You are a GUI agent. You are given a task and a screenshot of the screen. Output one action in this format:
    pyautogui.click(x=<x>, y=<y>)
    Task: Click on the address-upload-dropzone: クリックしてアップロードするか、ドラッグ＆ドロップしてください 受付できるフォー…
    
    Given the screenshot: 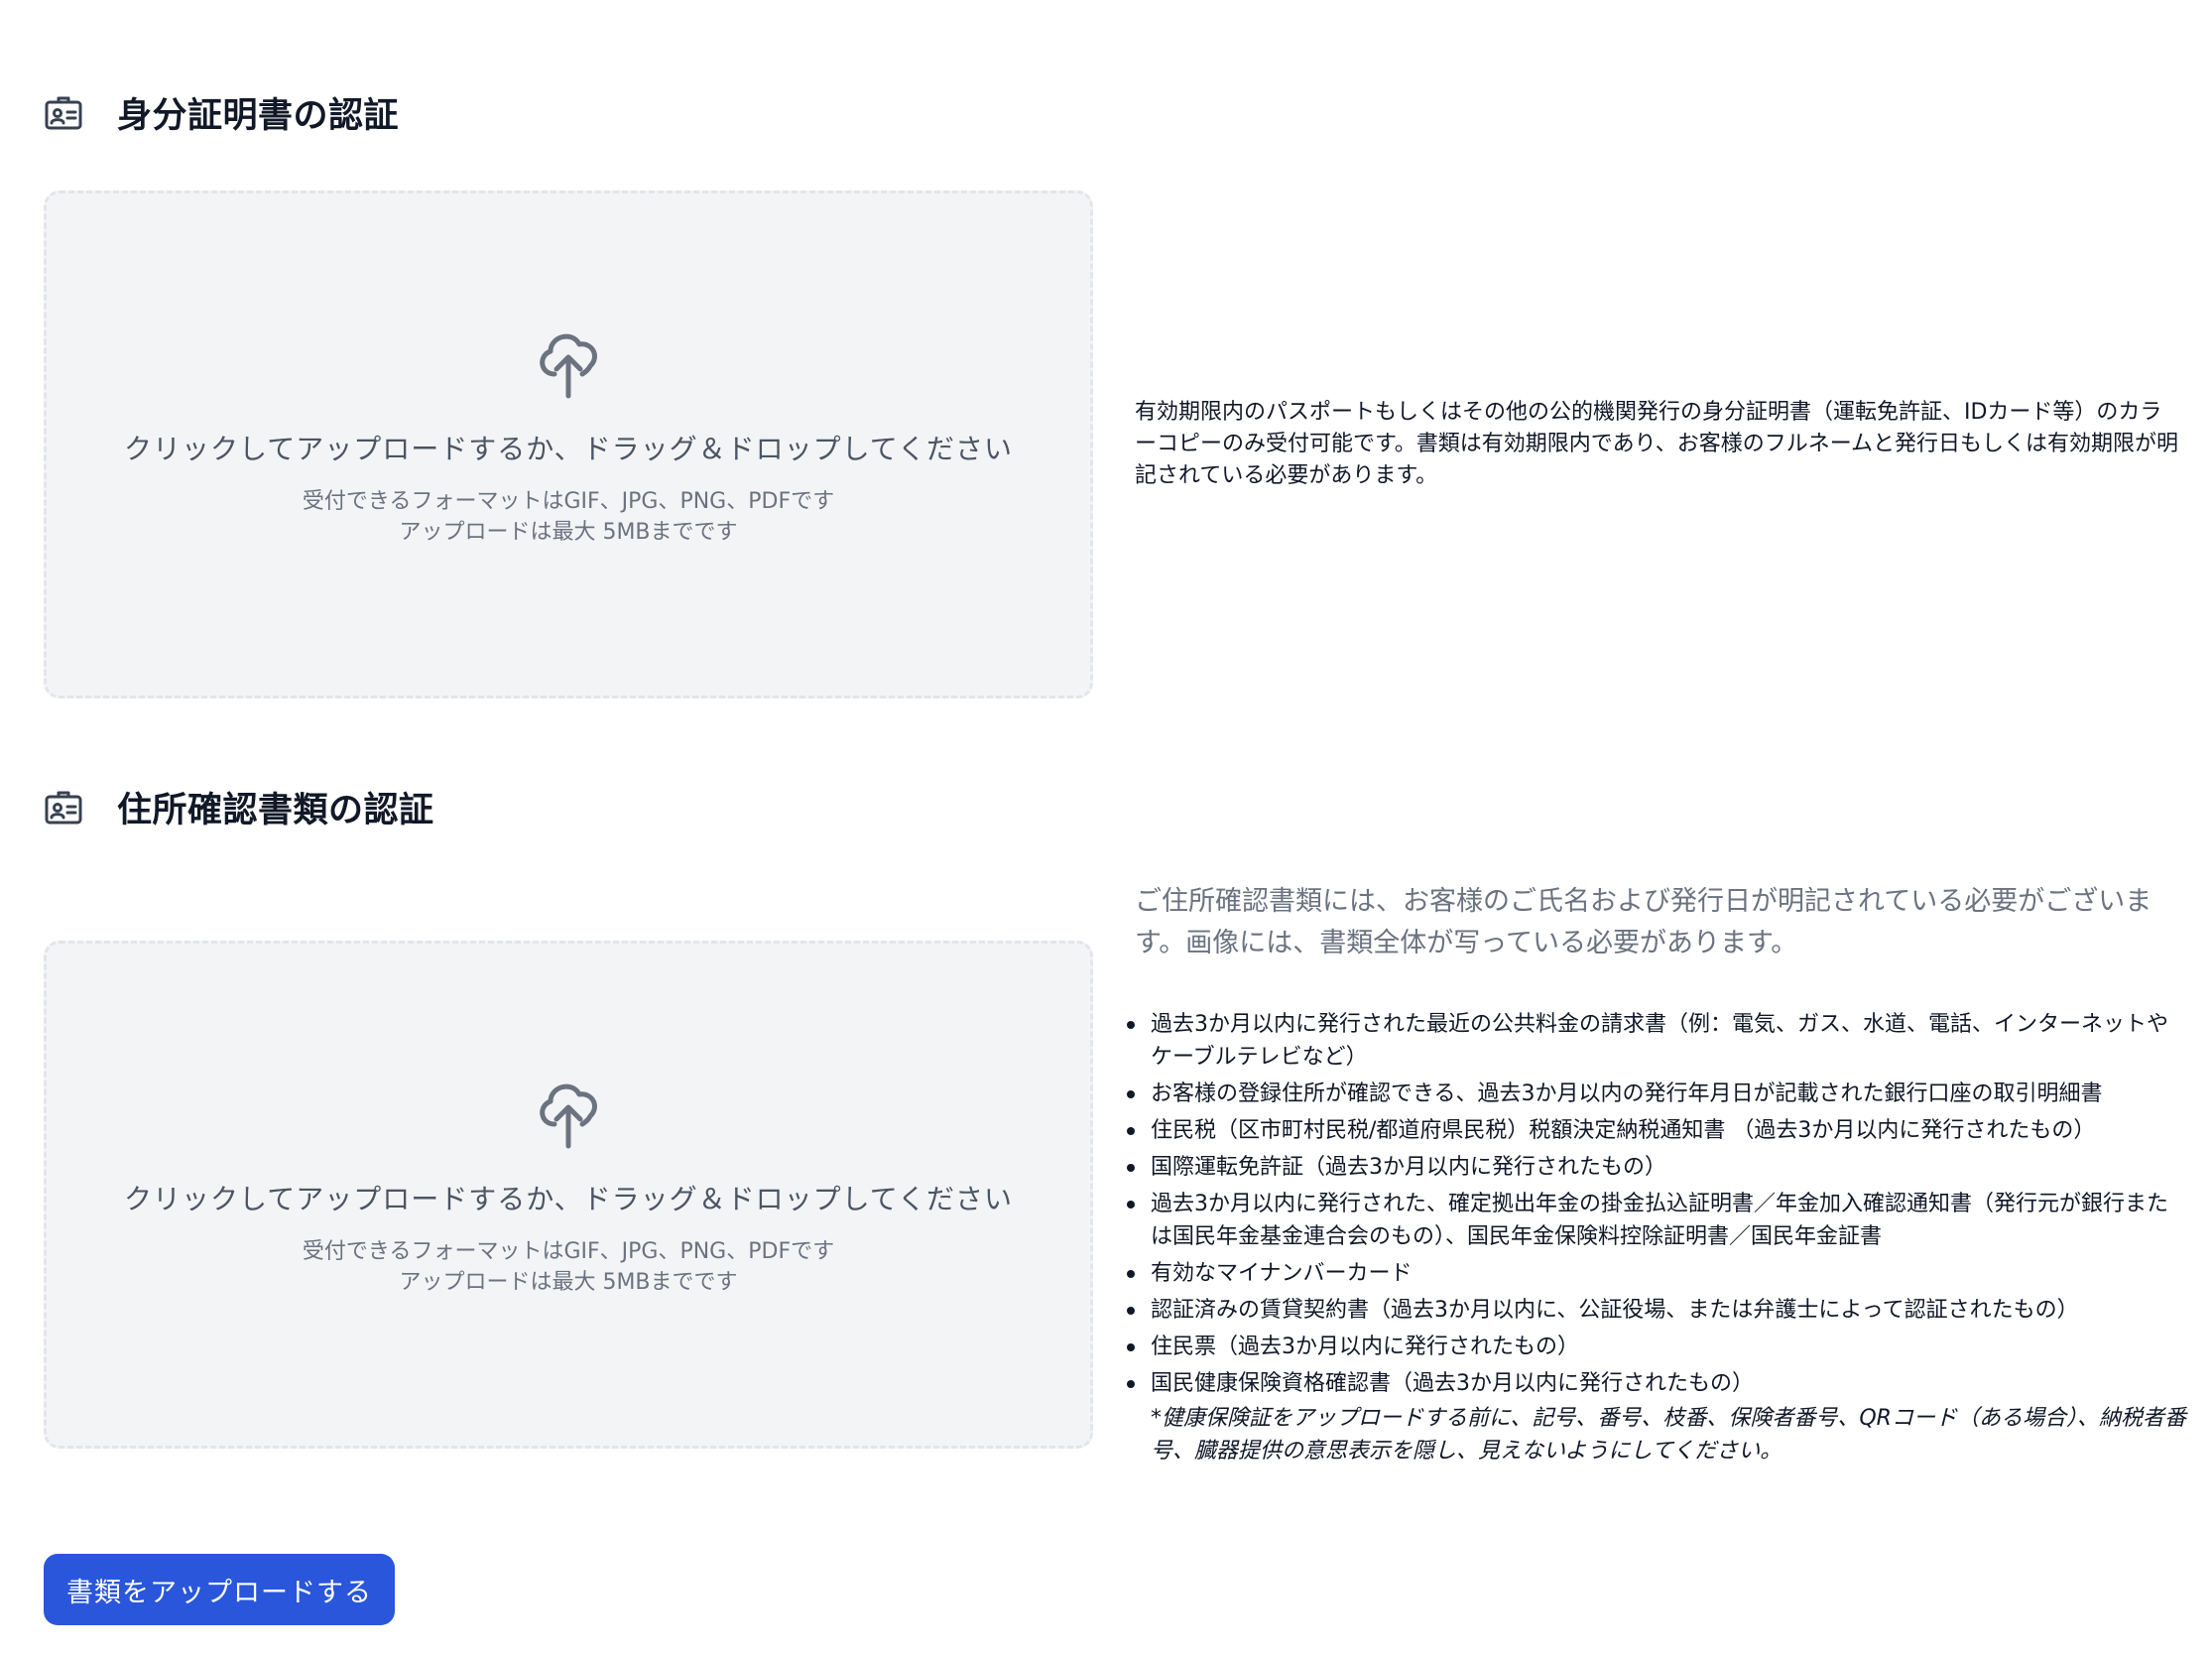 What is the action you would take?
    pyautogui.click(x=568, y=1195)
    